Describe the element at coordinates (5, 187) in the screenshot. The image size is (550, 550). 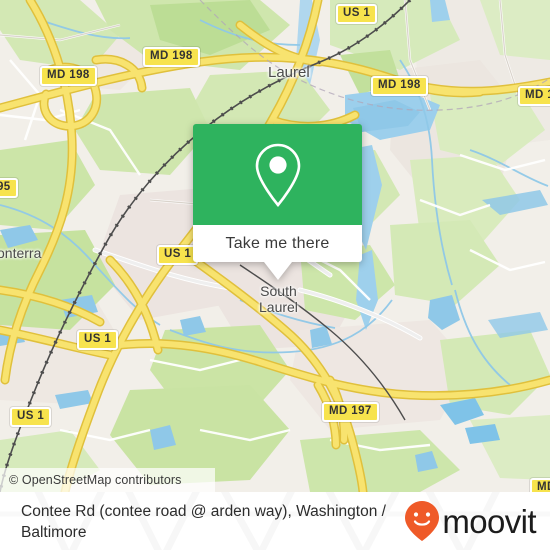
I see `road-shield-label: 95` at that location.